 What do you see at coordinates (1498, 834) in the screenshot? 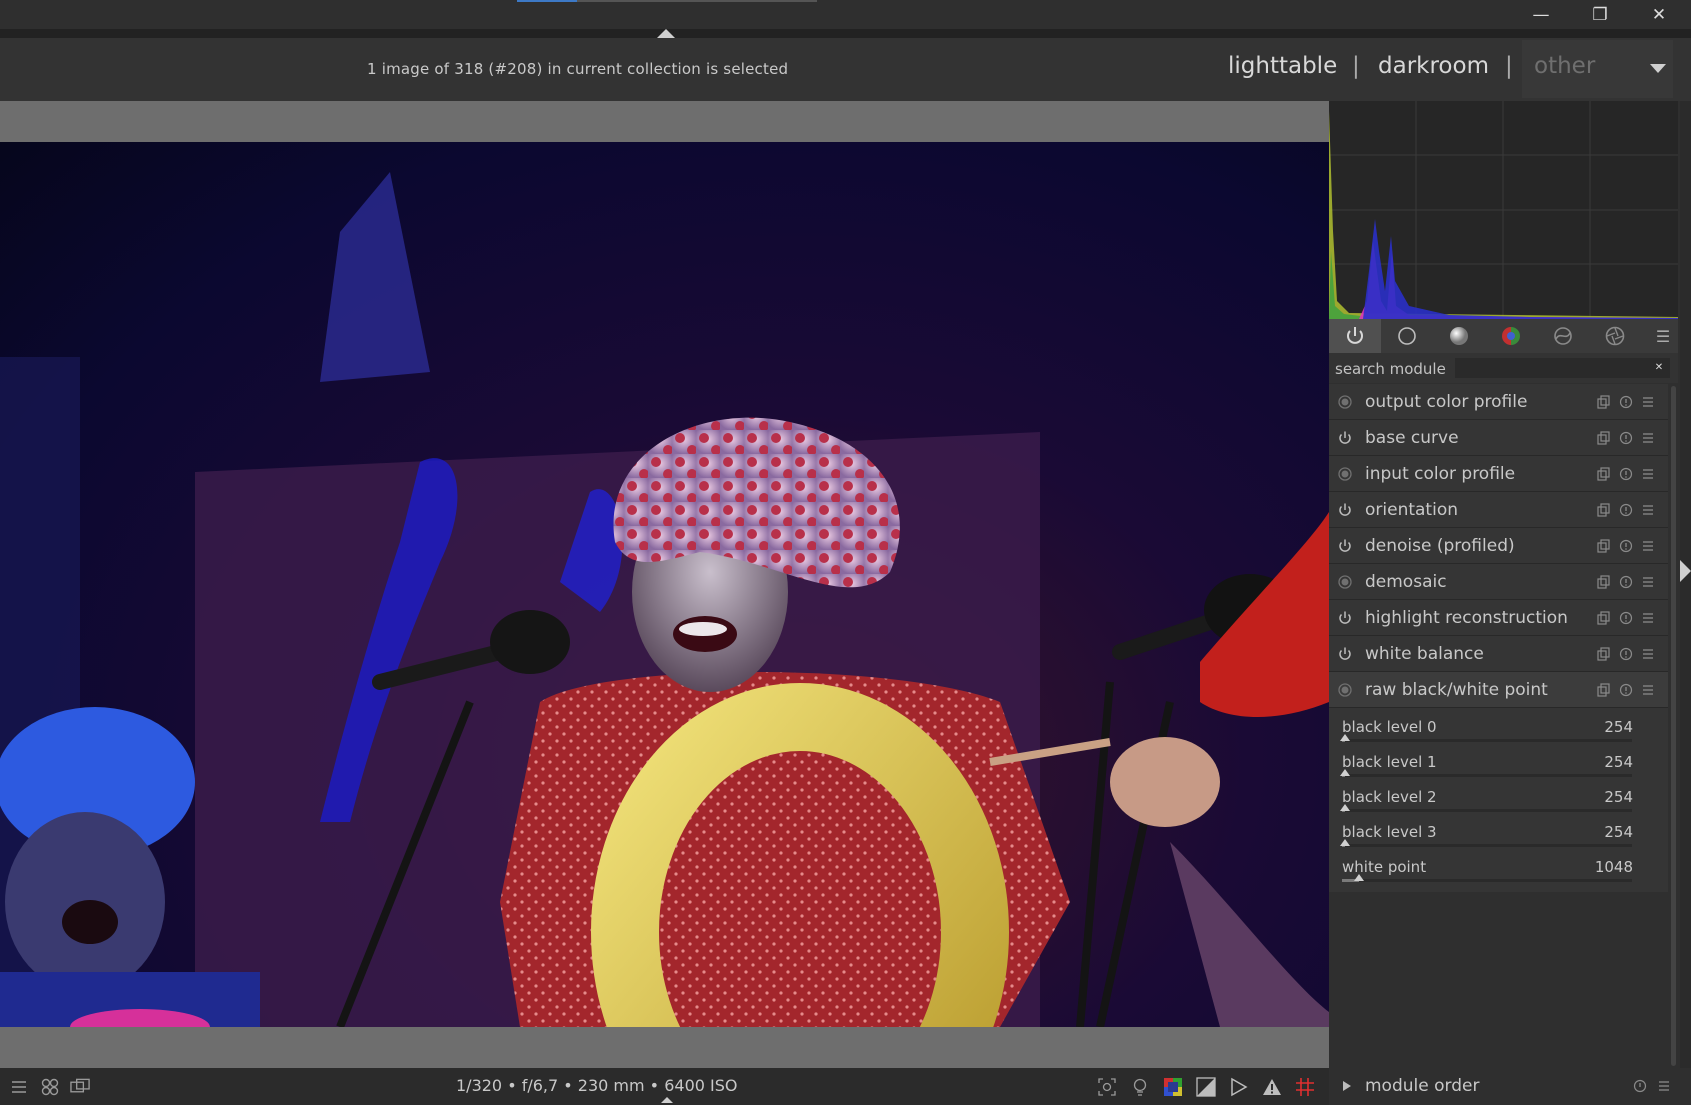
I see `slider-black-level-3: black level 3 254` at bounding box center [1498, 834].